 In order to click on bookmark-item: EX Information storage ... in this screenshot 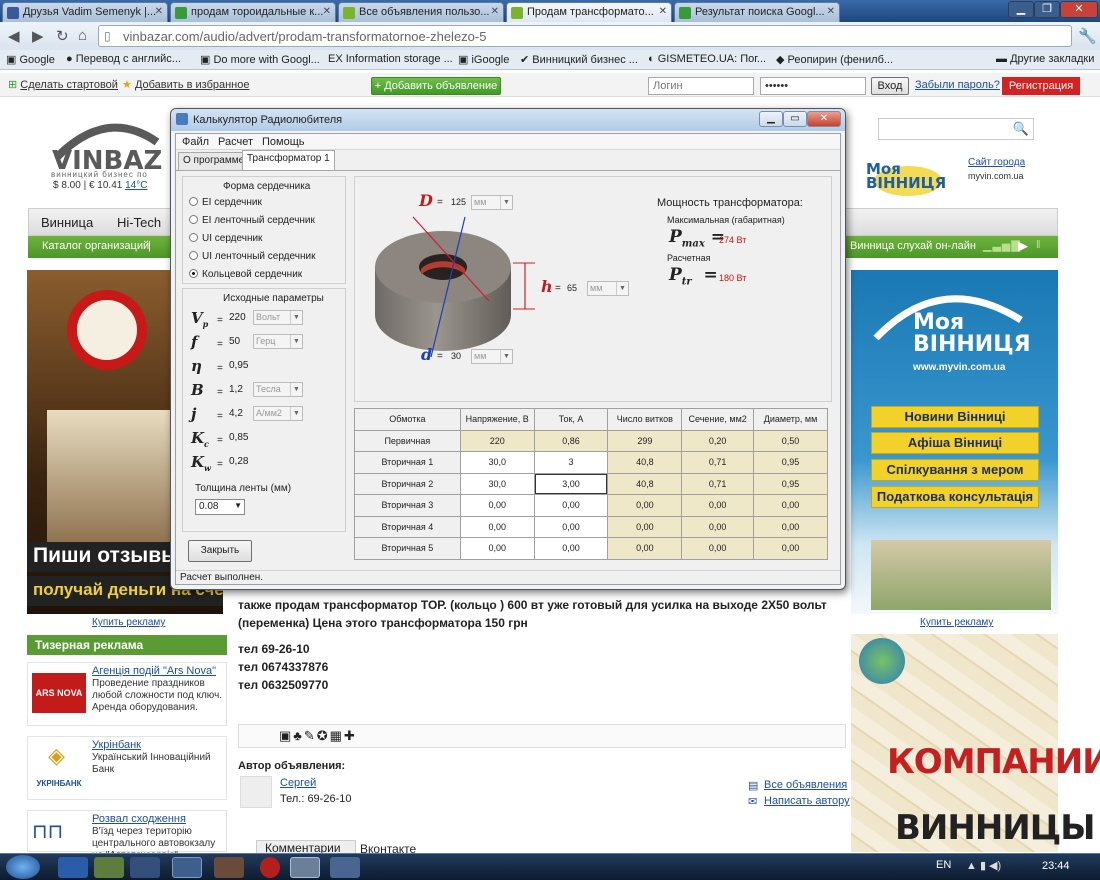, I will do `click(390, 59)`.